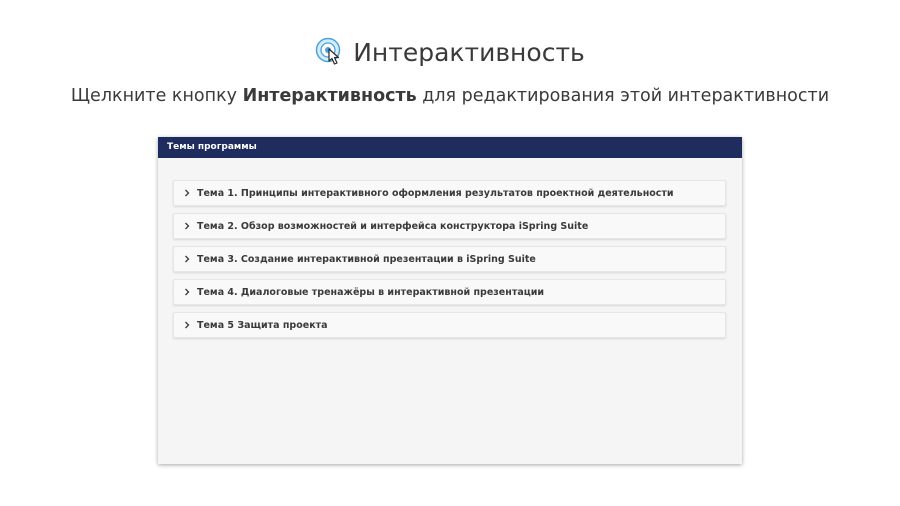  I want to click on page-header: Интерактивность, so click(450, 52).